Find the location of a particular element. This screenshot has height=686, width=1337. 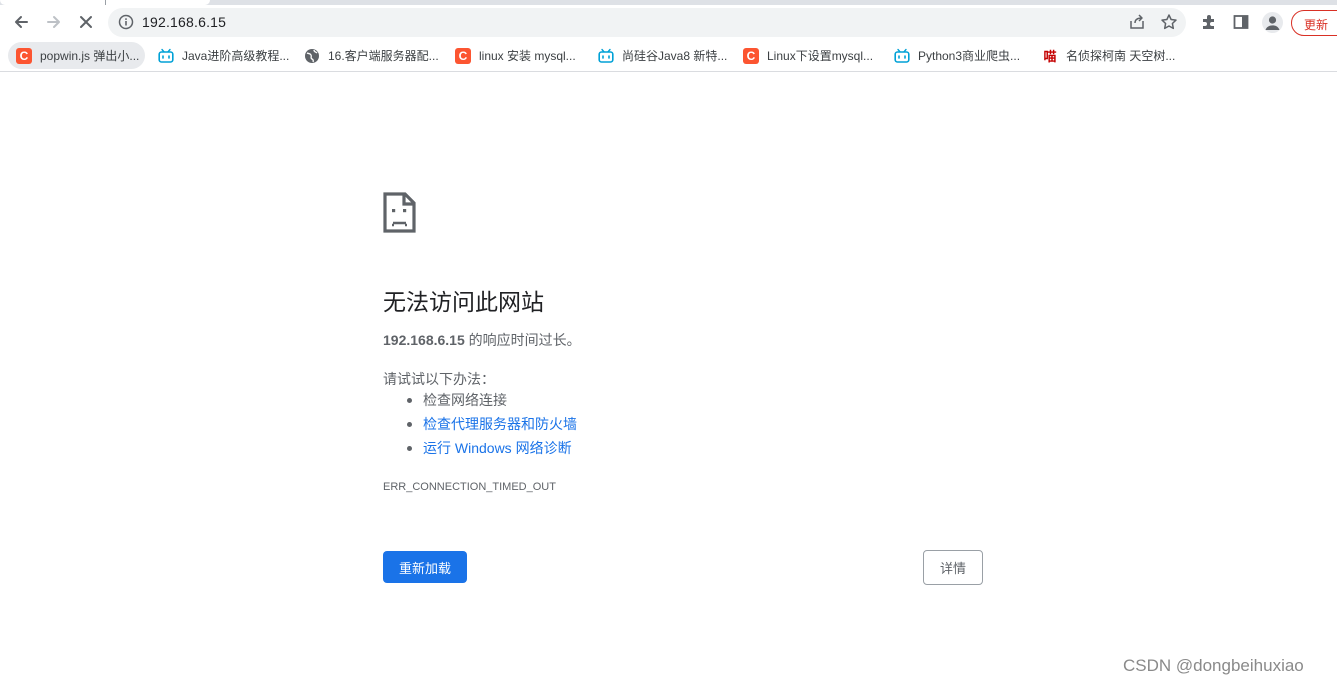

star-icon is located at coordinates (1169, 22).